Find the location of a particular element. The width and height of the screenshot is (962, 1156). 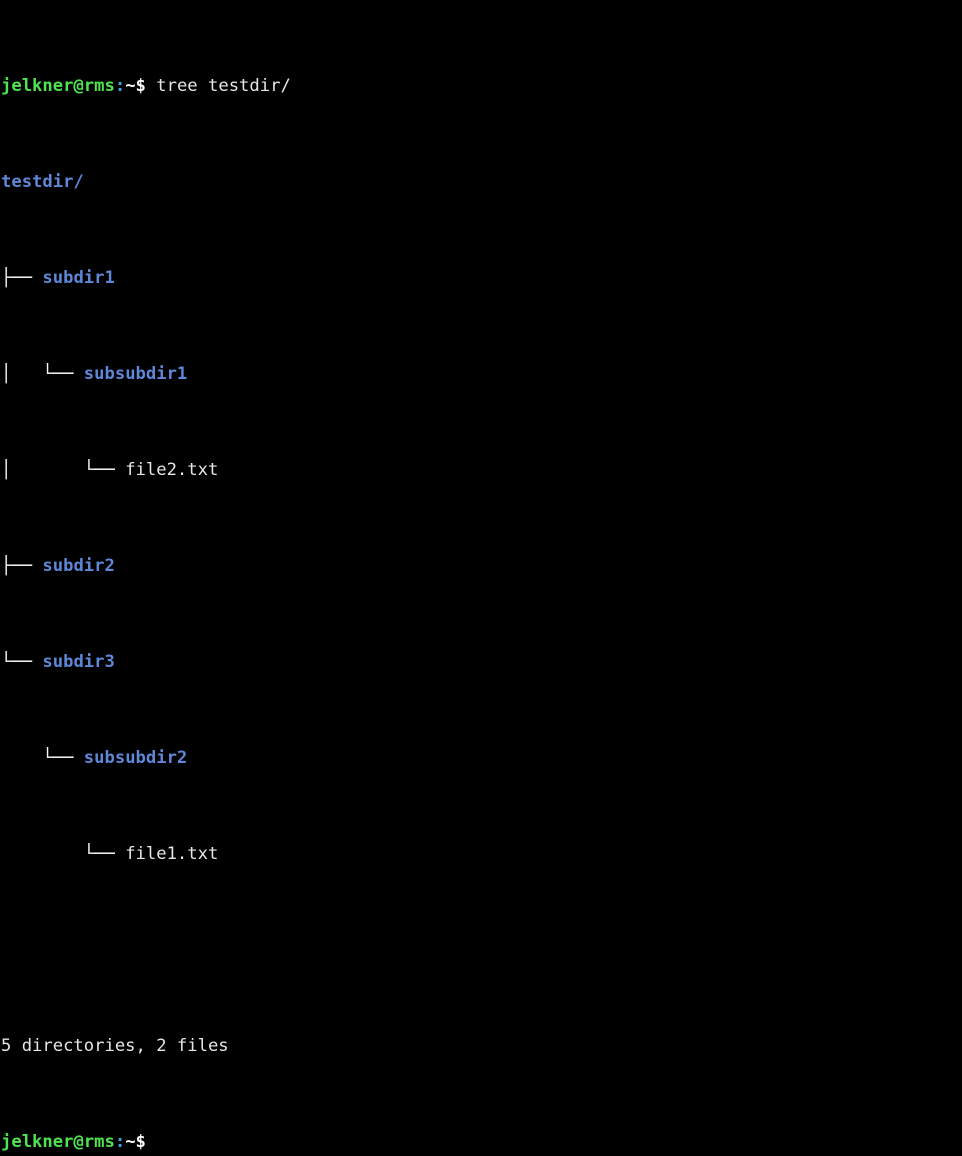

tree-entry-name: file2.txt is located at coordinates (172, 470).